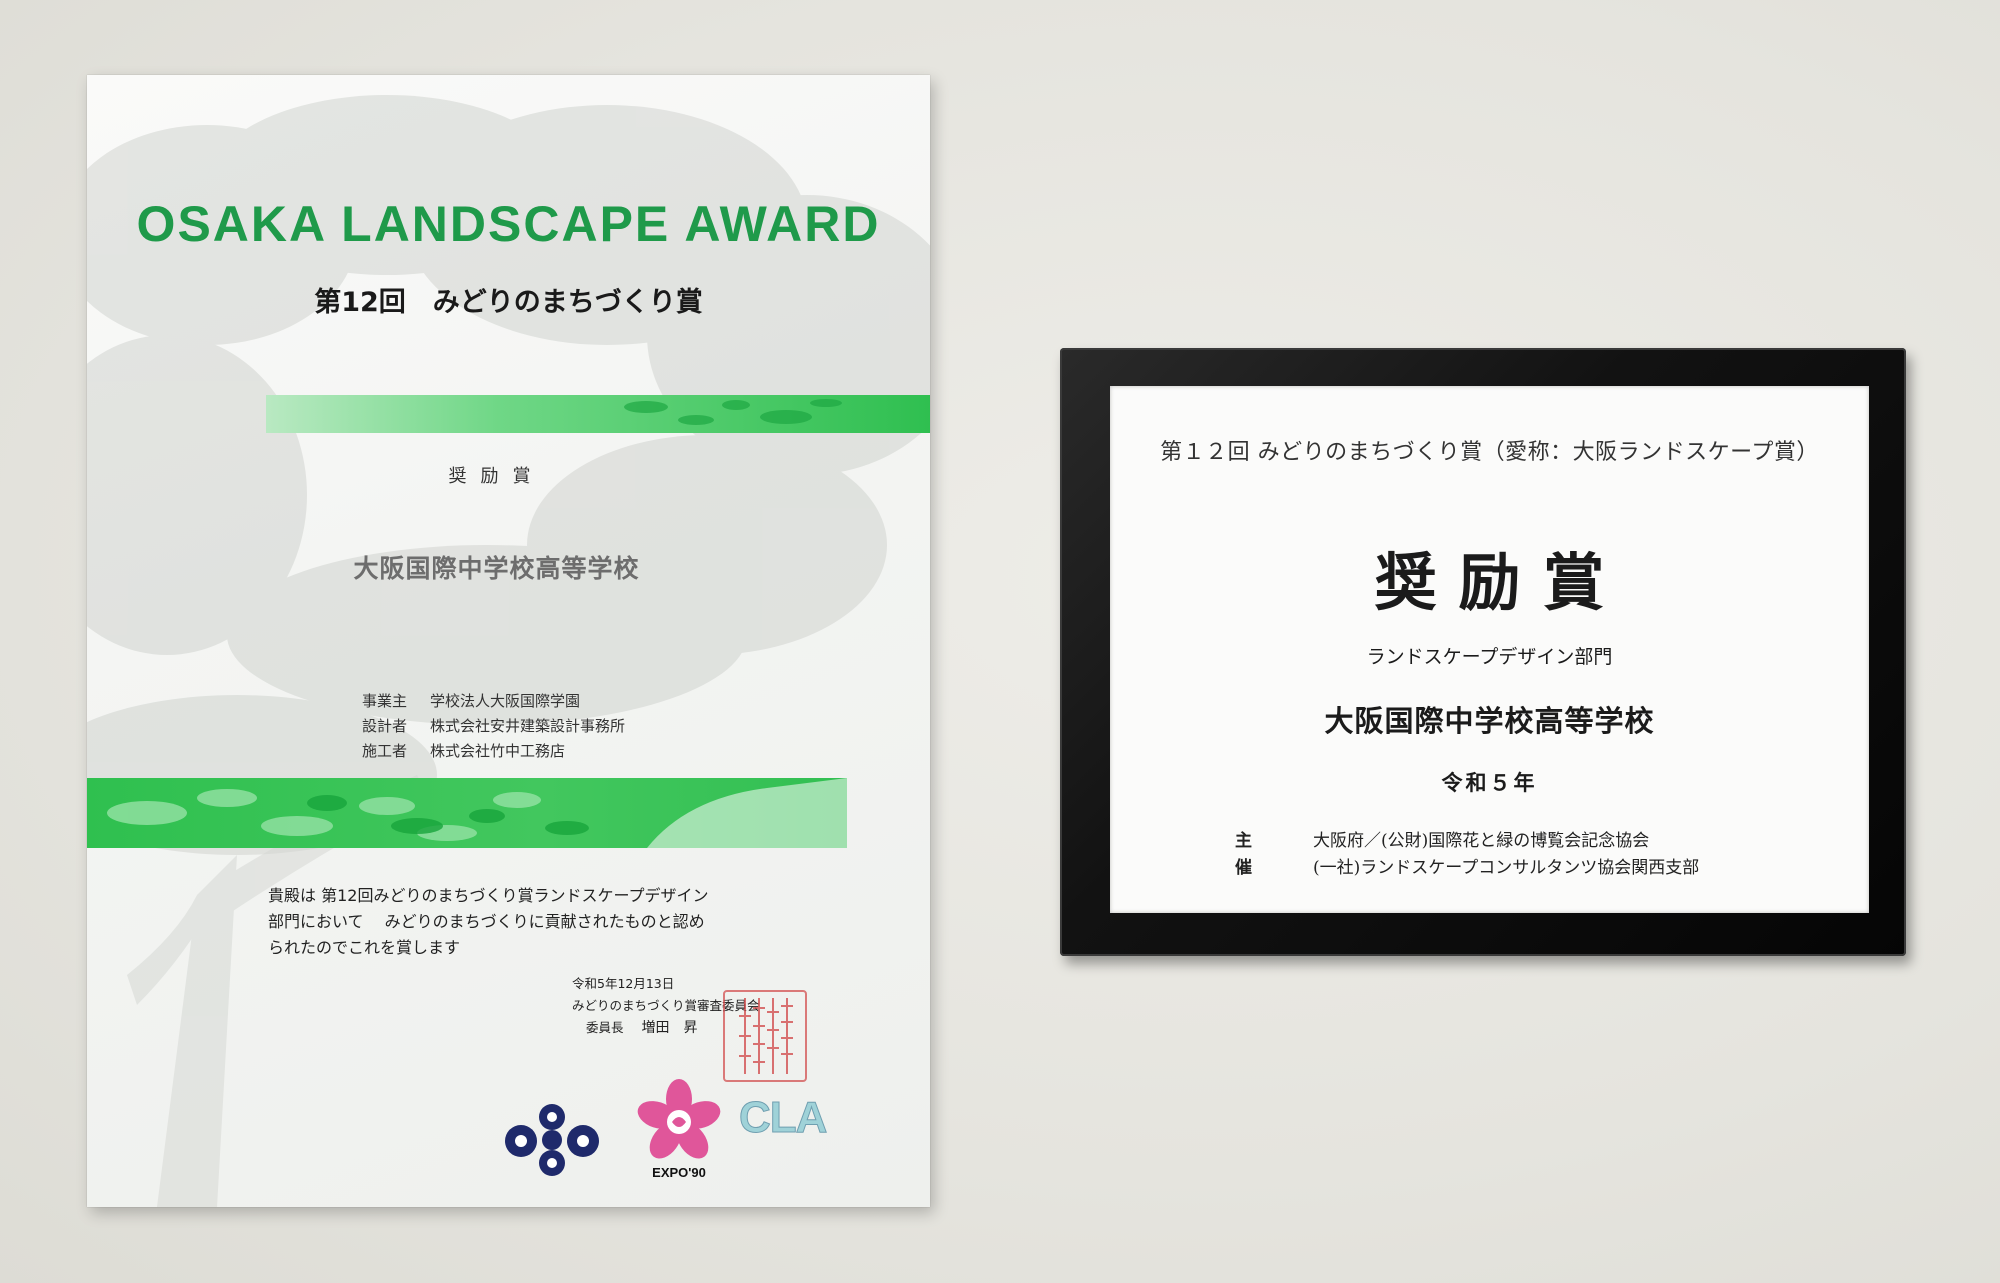 This screenshot has height=1283, width=2000. What do you see at coordinates (782, 1118) in the screenshot?
I see `cla-logo-text: CLA` at bounding box center [782, 1118].